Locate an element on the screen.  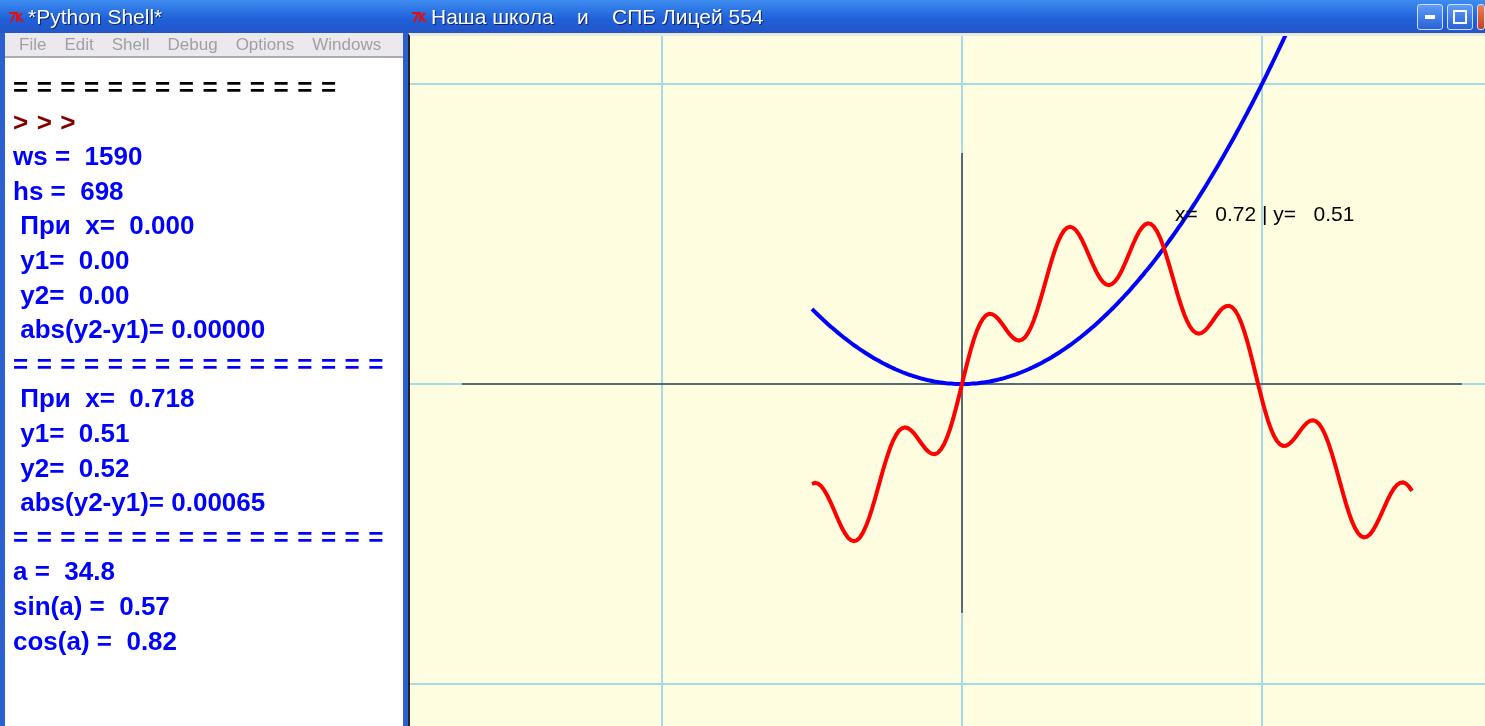
output-line: hs = 698 is located at coordinates (69, 191).